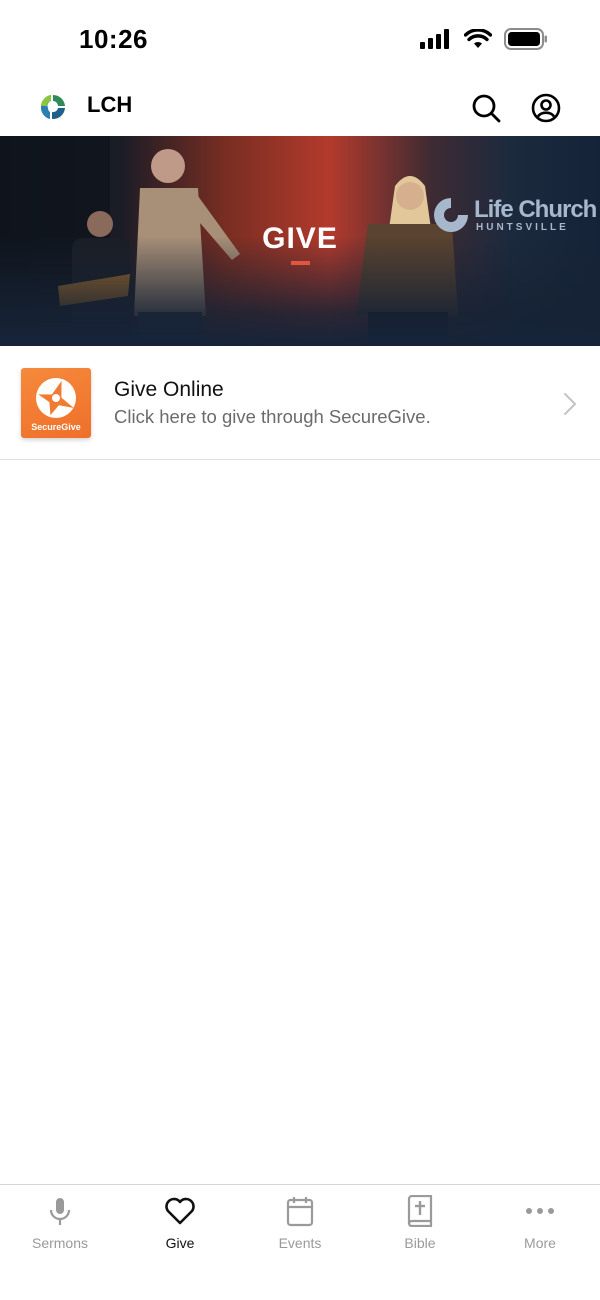 This screenshot has height=1300, width=600. What do you see at coordinates (60, 1243) in the screenshot?
I see `tab-label-sermons: Sermons` at bounding box center [60, 1243].